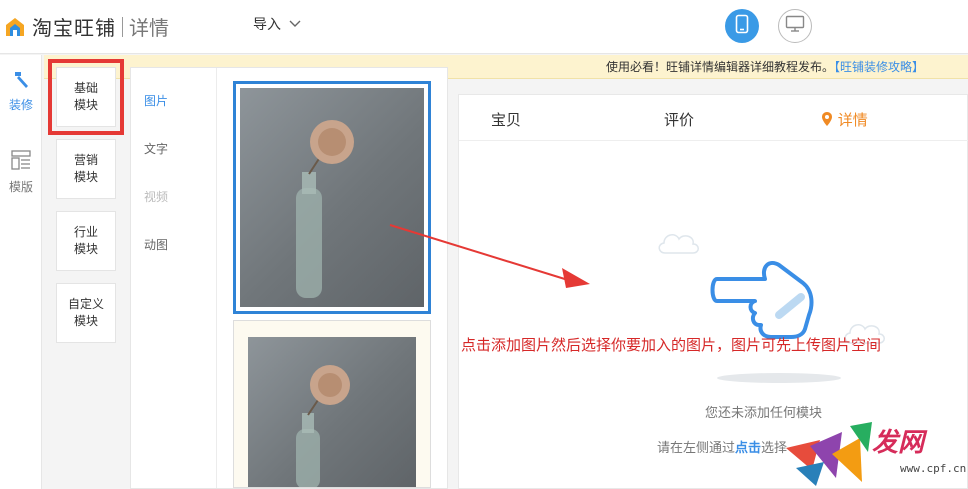 The width and height of the screenshot is (968, 489). Describe the element at coordinates (86, 169) in the screenshot. I see `module-marketing: 营销 模块` at that location.